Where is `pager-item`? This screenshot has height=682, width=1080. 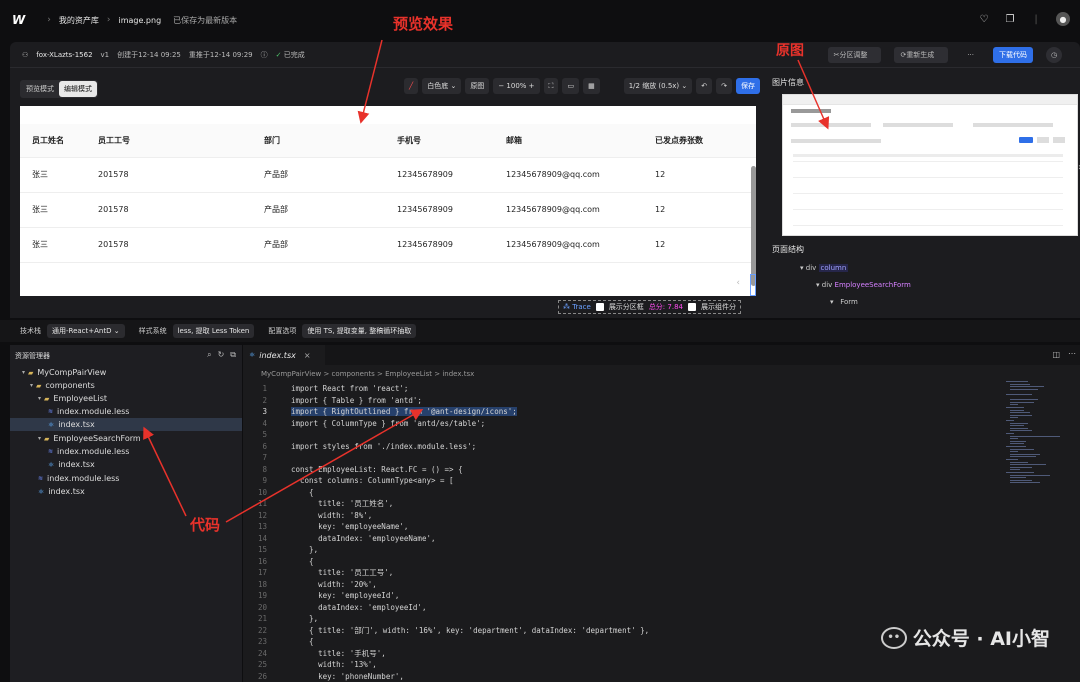 pager-item is located at coordinates (753, 285).